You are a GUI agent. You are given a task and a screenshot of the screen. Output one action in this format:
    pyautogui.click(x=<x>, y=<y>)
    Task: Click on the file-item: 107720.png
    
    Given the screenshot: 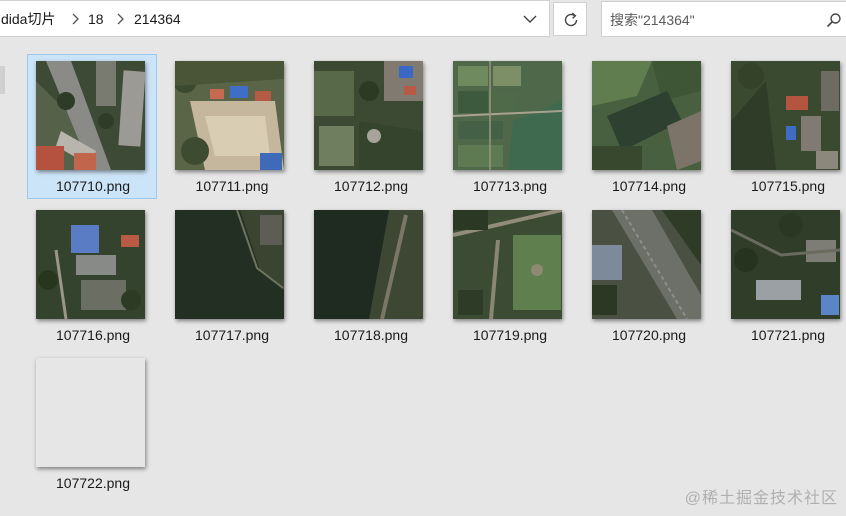 What is the action you would take?
    pyautogui.click(x=648, y=275)
    